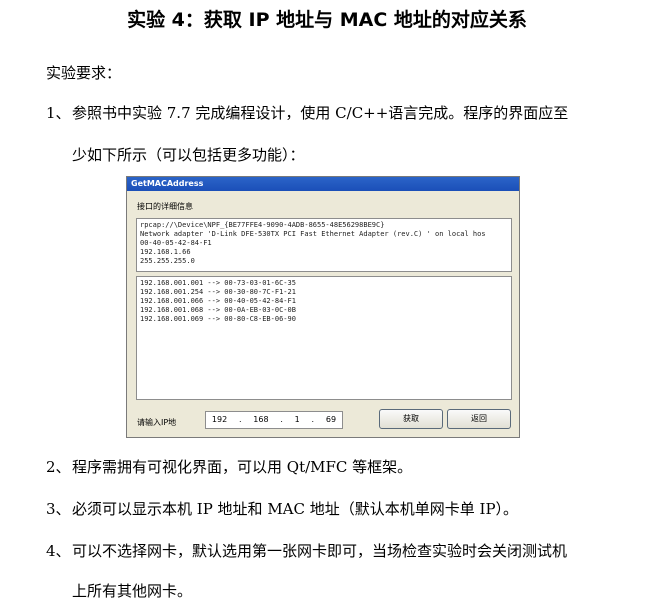  What do you see at coordinates (58, 509) in the screenshot?
I see `item-number: 3、` at bounding box center [58, 509].